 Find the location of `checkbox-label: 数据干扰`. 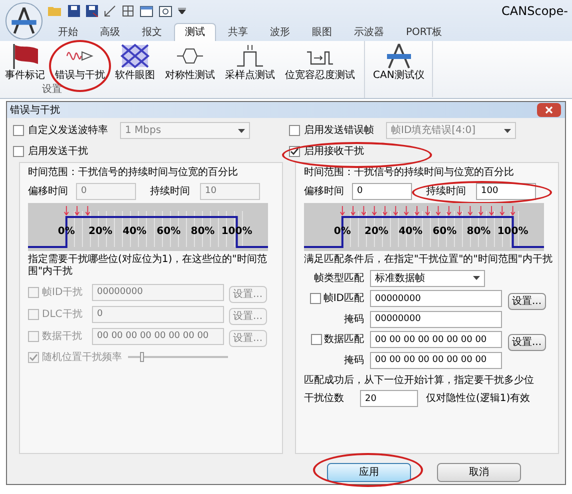

checkbox-label: 数据干扰 is located at coordinates (62, 337).